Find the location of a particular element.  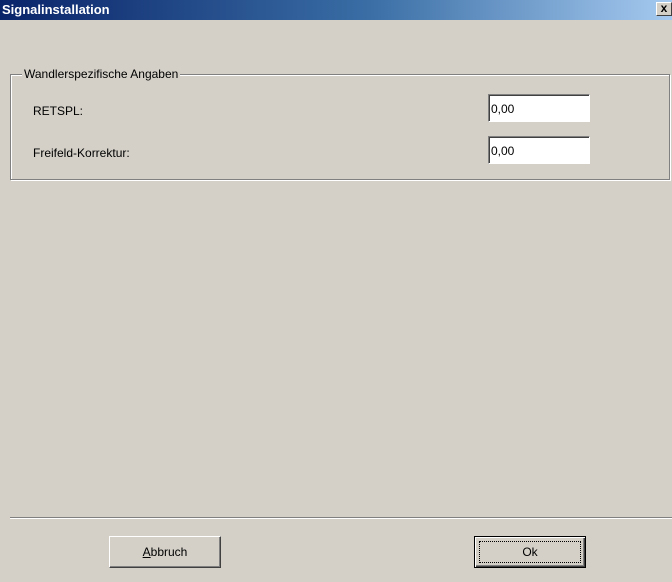

close-icon: x is located at coordinates (664, 8).